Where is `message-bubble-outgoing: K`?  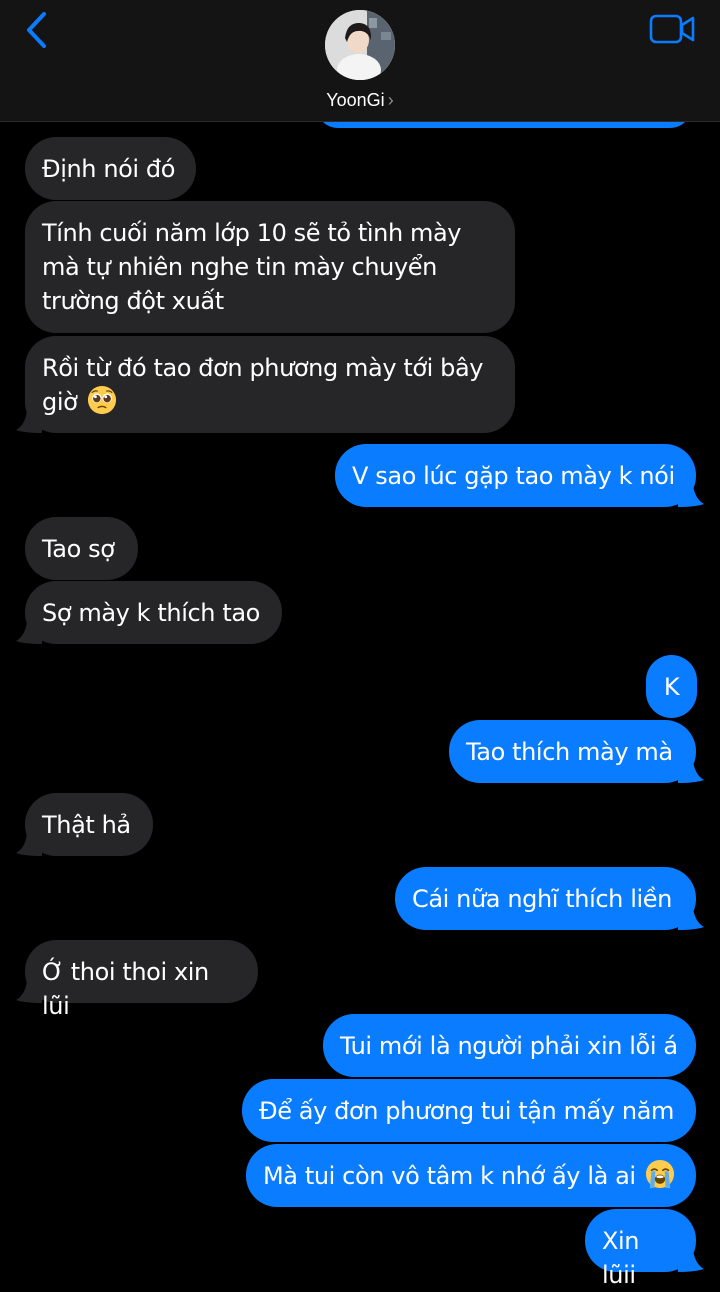
message-bubble-outgoing: K is located at coordinates (671, 686).